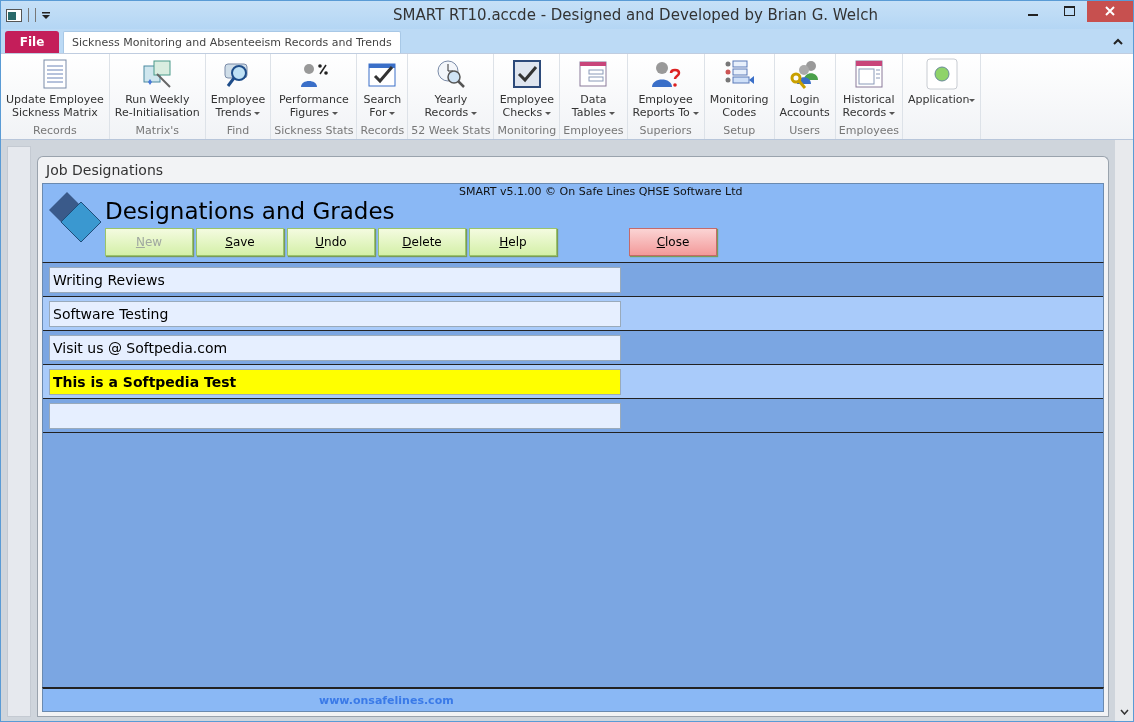 Image resolution: width=1134 pixels, height=722 pixels. I want to click on group-label: Matrix's, so click(157, 131).